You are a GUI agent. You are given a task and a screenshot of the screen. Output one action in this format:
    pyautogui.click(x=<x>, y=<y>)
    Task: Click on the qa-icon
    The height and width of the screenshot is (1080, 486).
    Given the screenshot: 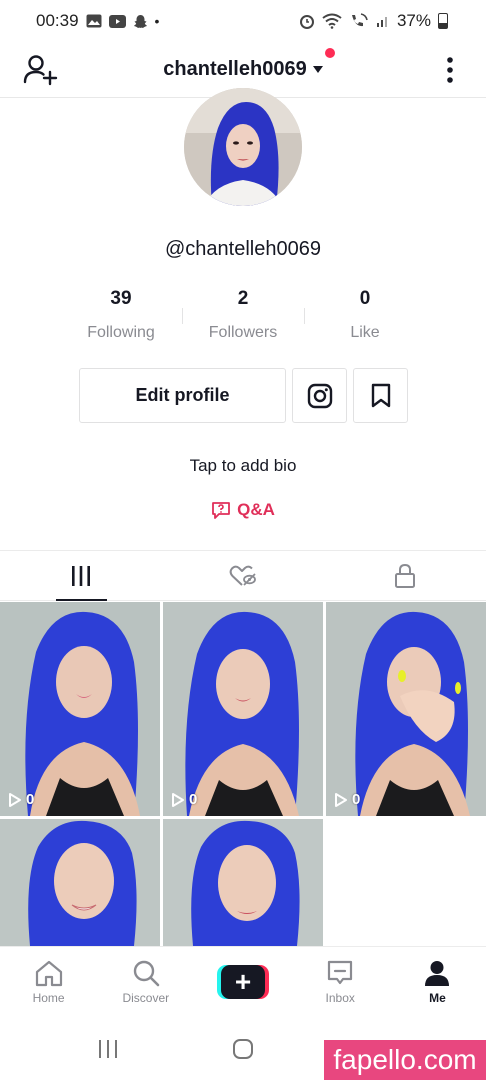 What is the action you would take?
    pyautogui.click(x=221, y=510)
    